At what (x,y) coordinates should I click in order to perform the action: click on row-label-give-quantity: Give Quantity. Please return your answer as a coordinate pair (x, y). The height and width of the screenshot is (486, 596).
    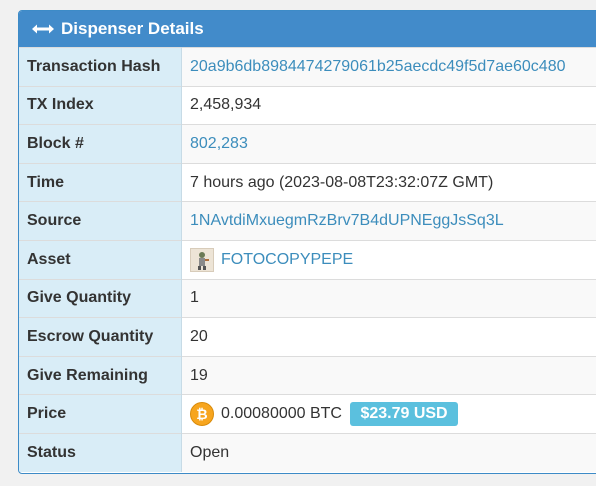
    Looking at the image, I should click on (100, 298).